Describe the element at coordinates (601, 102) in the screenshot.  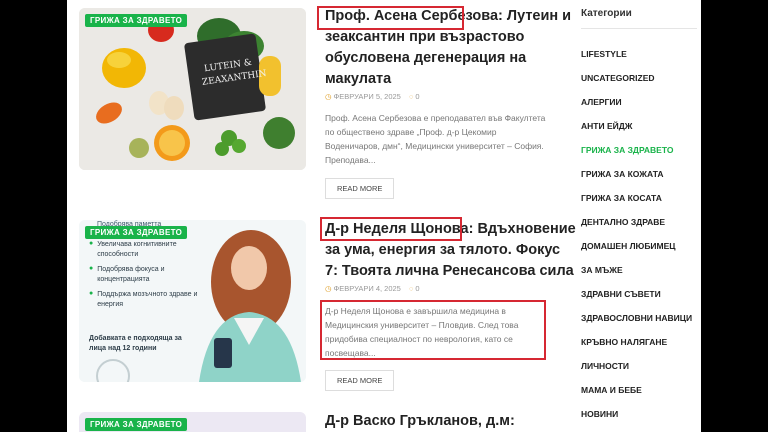
I see `sidebar-category-link: АЛЕРГИИ` at that location.